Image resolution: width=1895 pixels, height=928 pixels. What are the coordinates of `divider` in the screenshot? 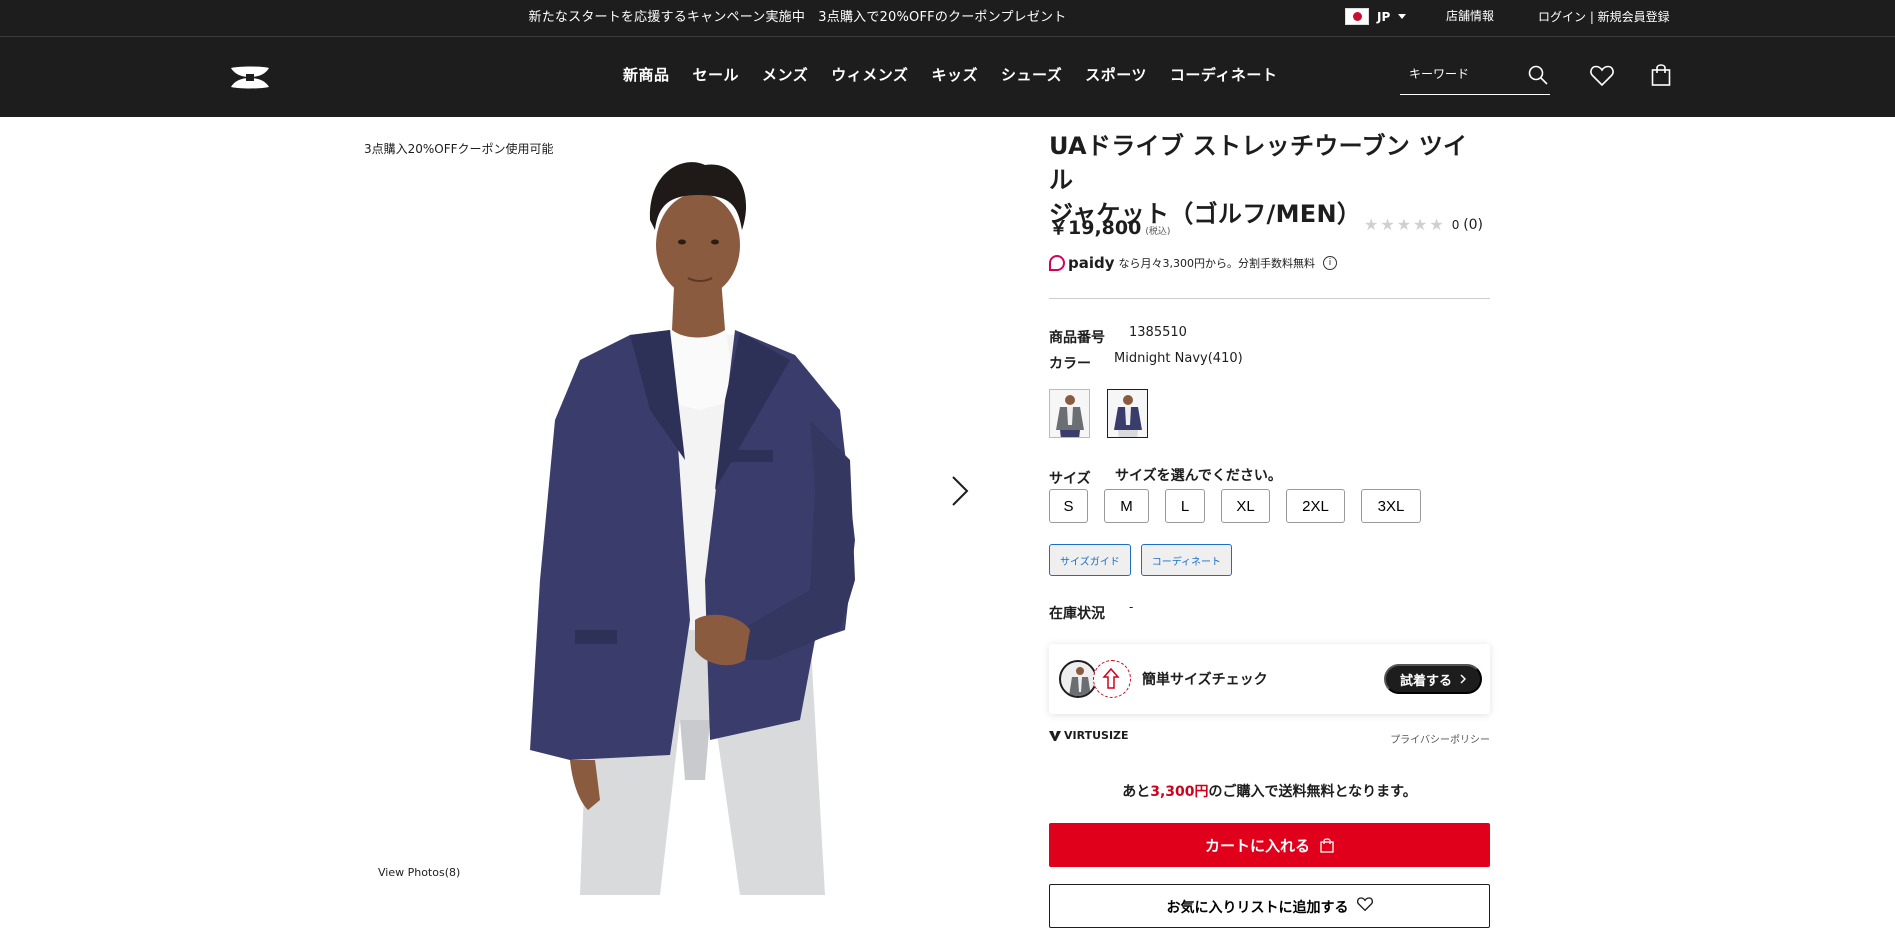 It's located at (1269, 298).